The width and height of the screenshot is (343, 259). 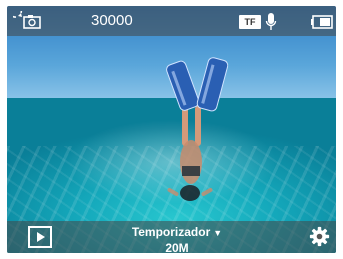 I want to click on remaining-shots-count: 30000, so click(x=112, y=20).